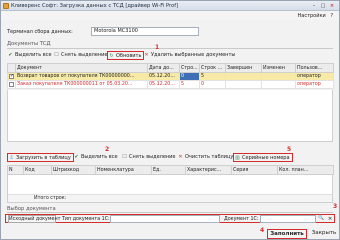 Image resolution: width=340 pixels, height=240 pixels. Describe the element at coordinates (123, 170) in the screenshot. I see `col-product: Номенклатура` at that location.